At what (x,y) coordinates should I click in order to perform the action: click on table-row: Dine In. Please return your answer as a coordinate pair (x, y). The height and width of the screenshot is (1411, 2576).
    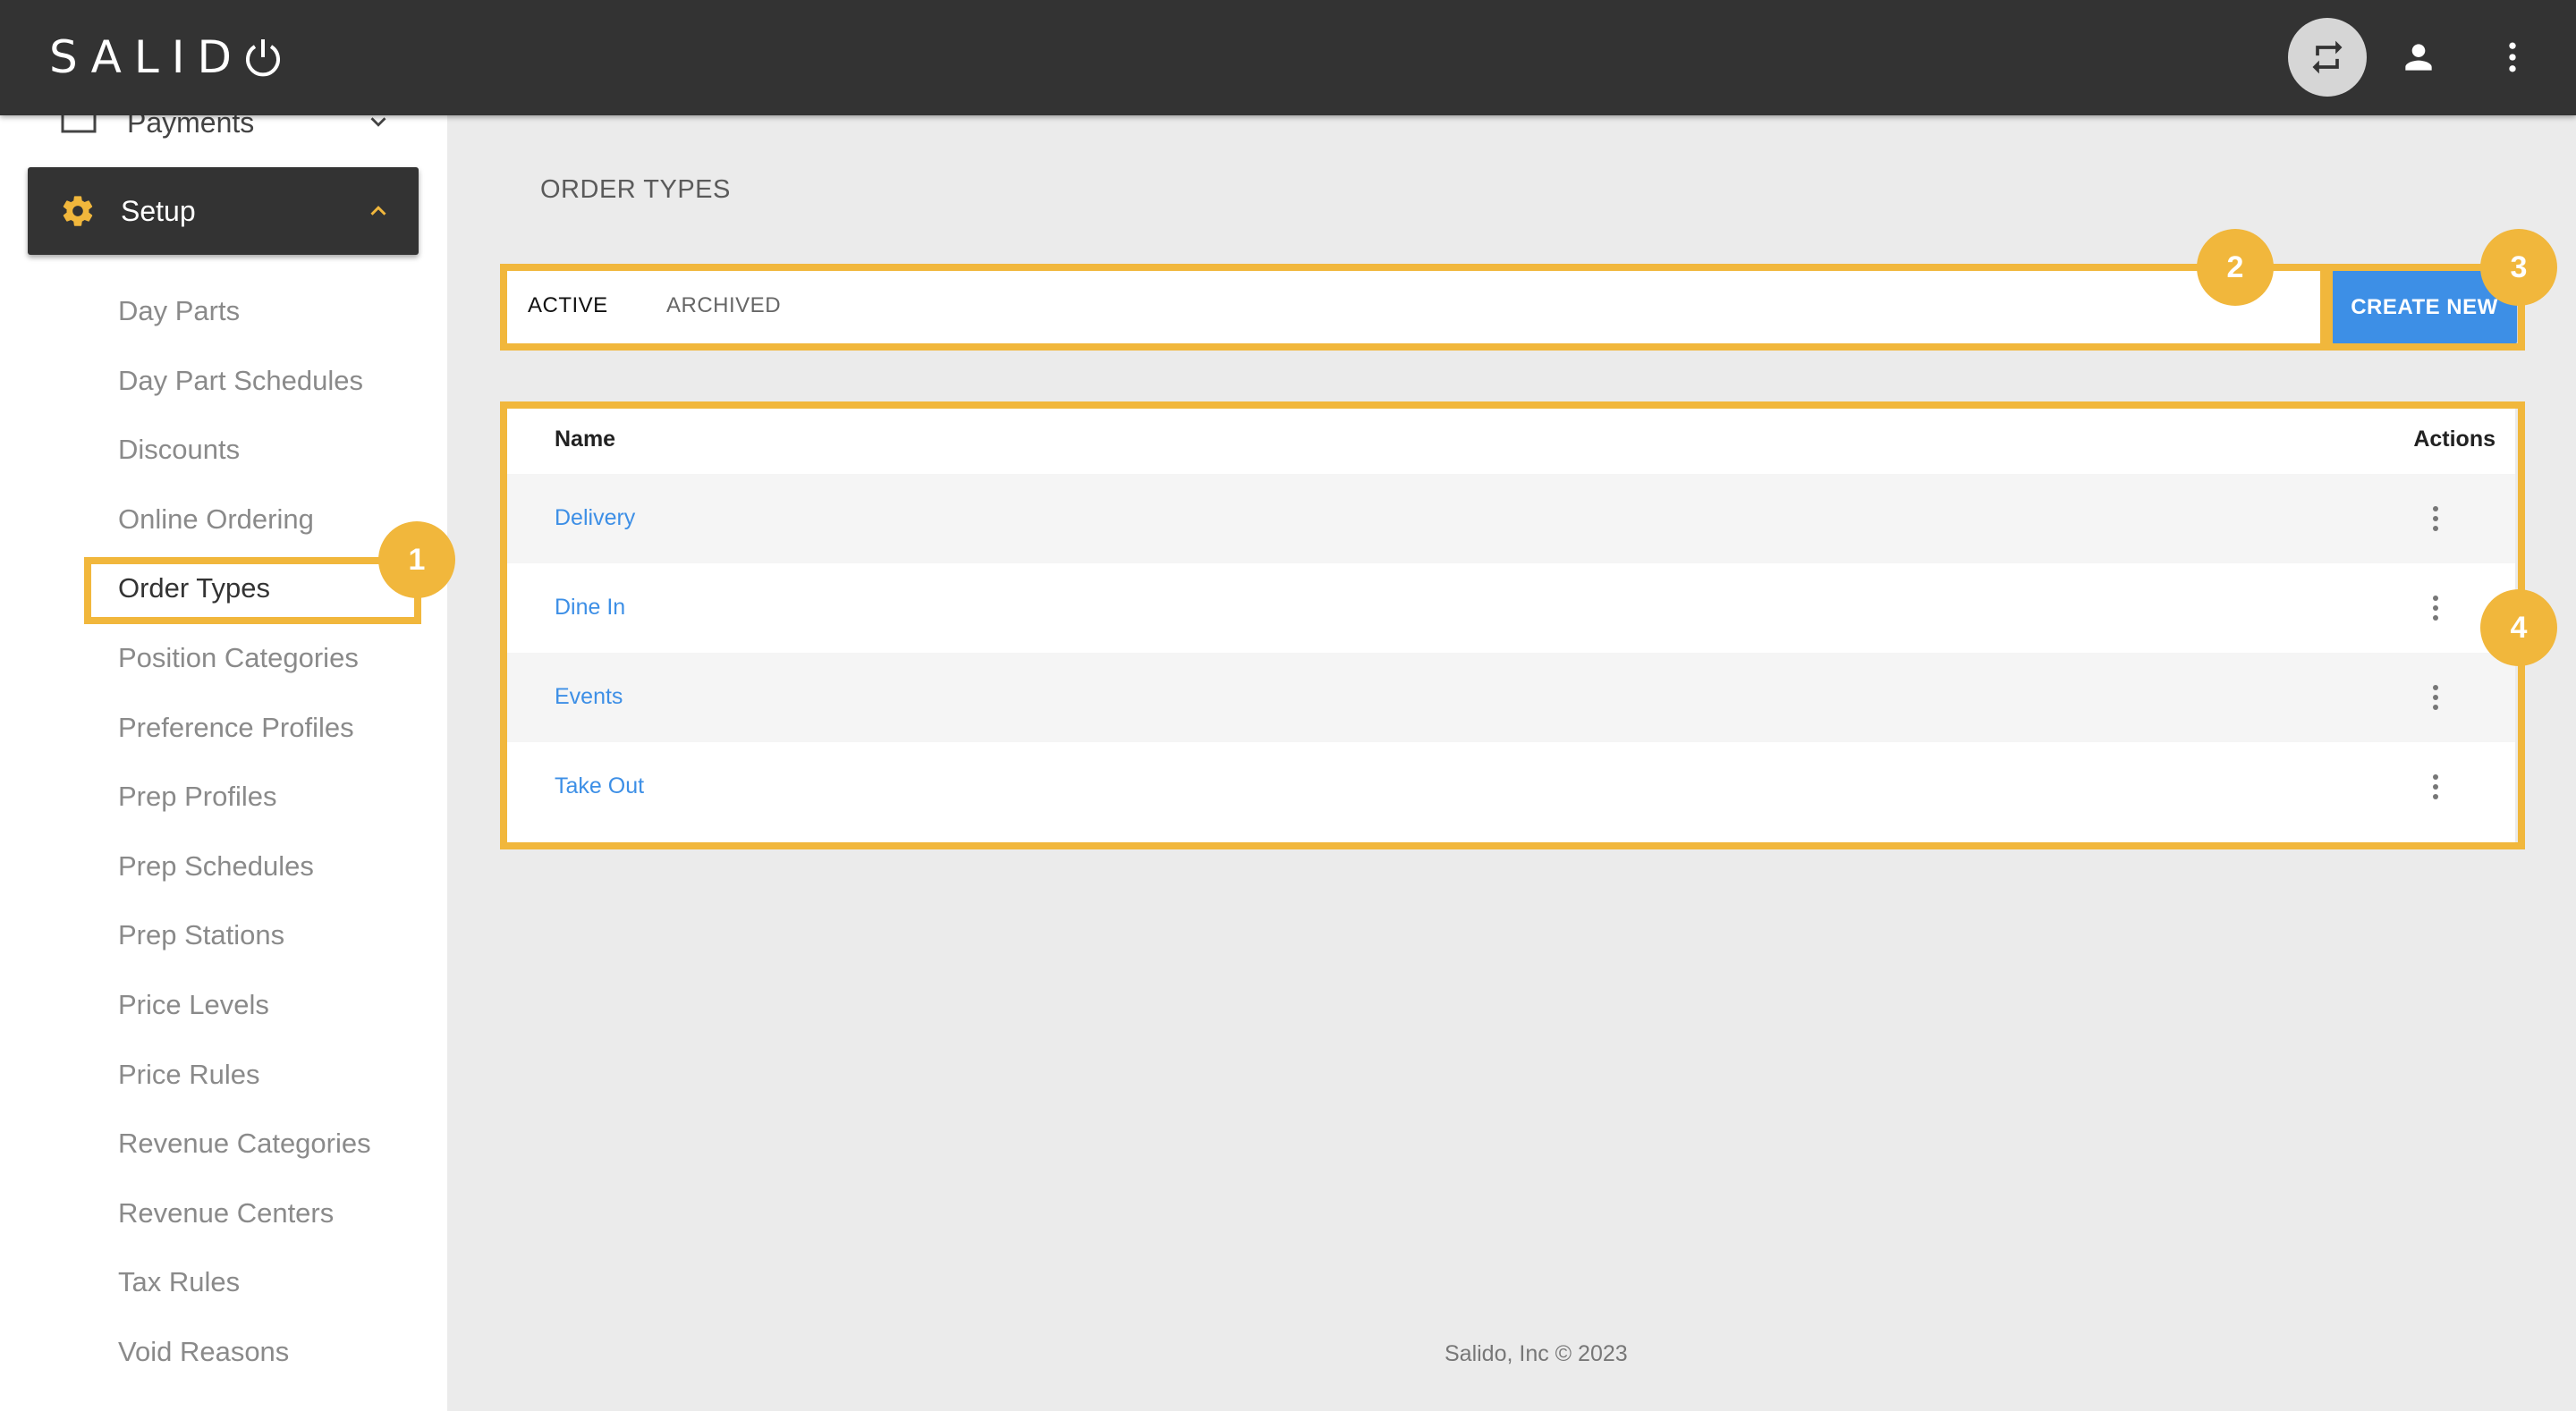
    Looking at the image, I should click on (1510, 608).